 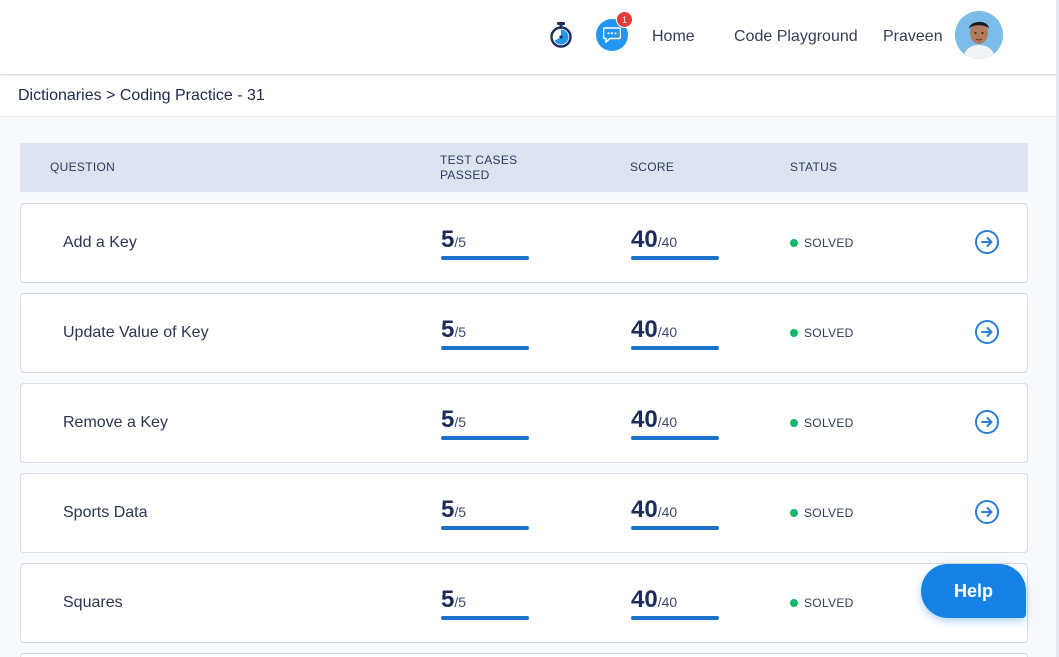 I want to click on column-header-score: SCORE, so click(x=652, y=167).